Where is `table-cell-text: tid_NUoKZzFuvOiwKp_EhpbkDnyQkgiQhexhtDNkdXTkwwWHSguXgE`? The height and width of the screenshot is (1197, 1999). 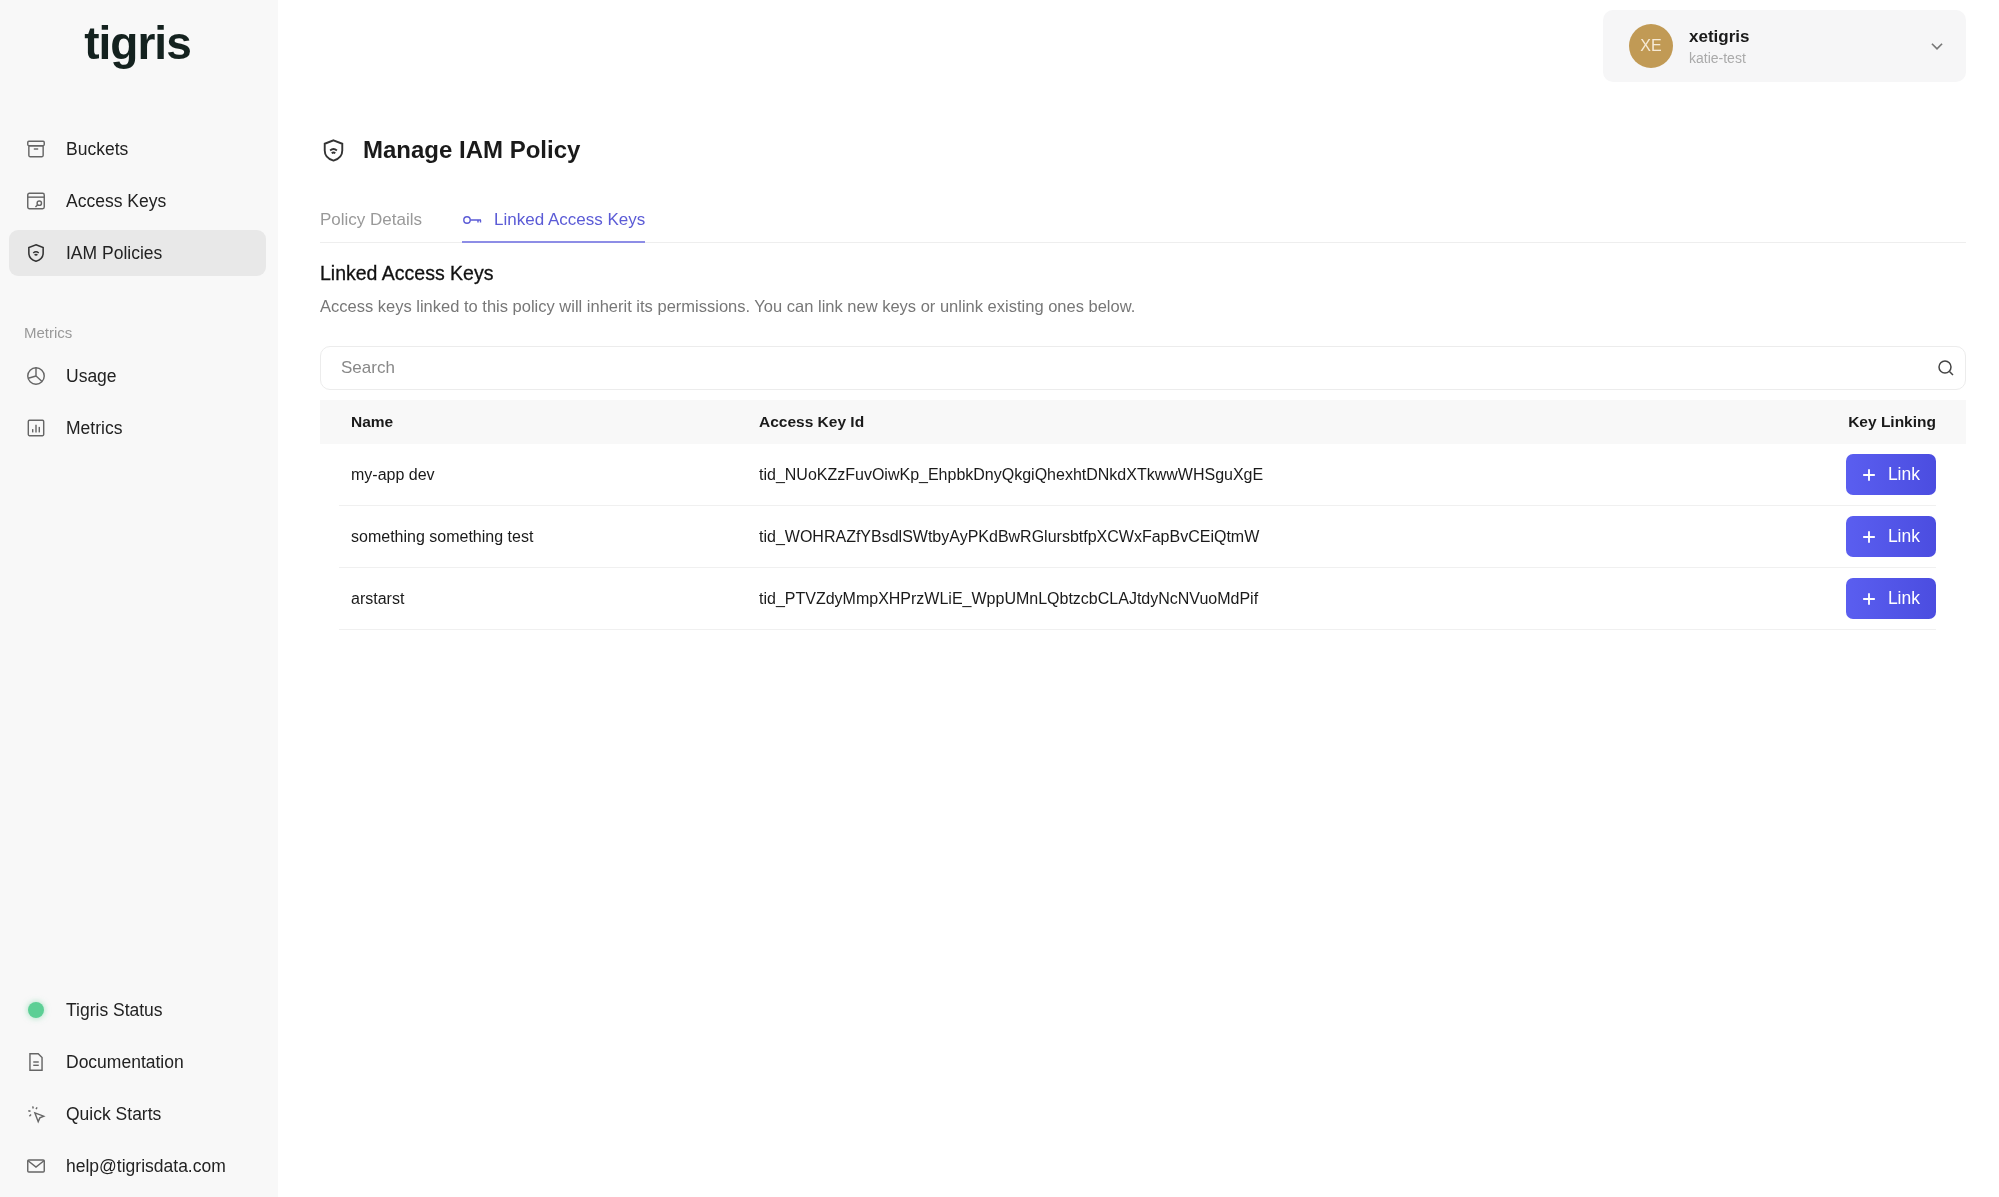 table-cell-text: tid_NUoKZzFuvOiwKp_EhpbkDnyQkgiQhexhtDNkdXTkwwWHSguXgE is located at coordinates (1012, 474).